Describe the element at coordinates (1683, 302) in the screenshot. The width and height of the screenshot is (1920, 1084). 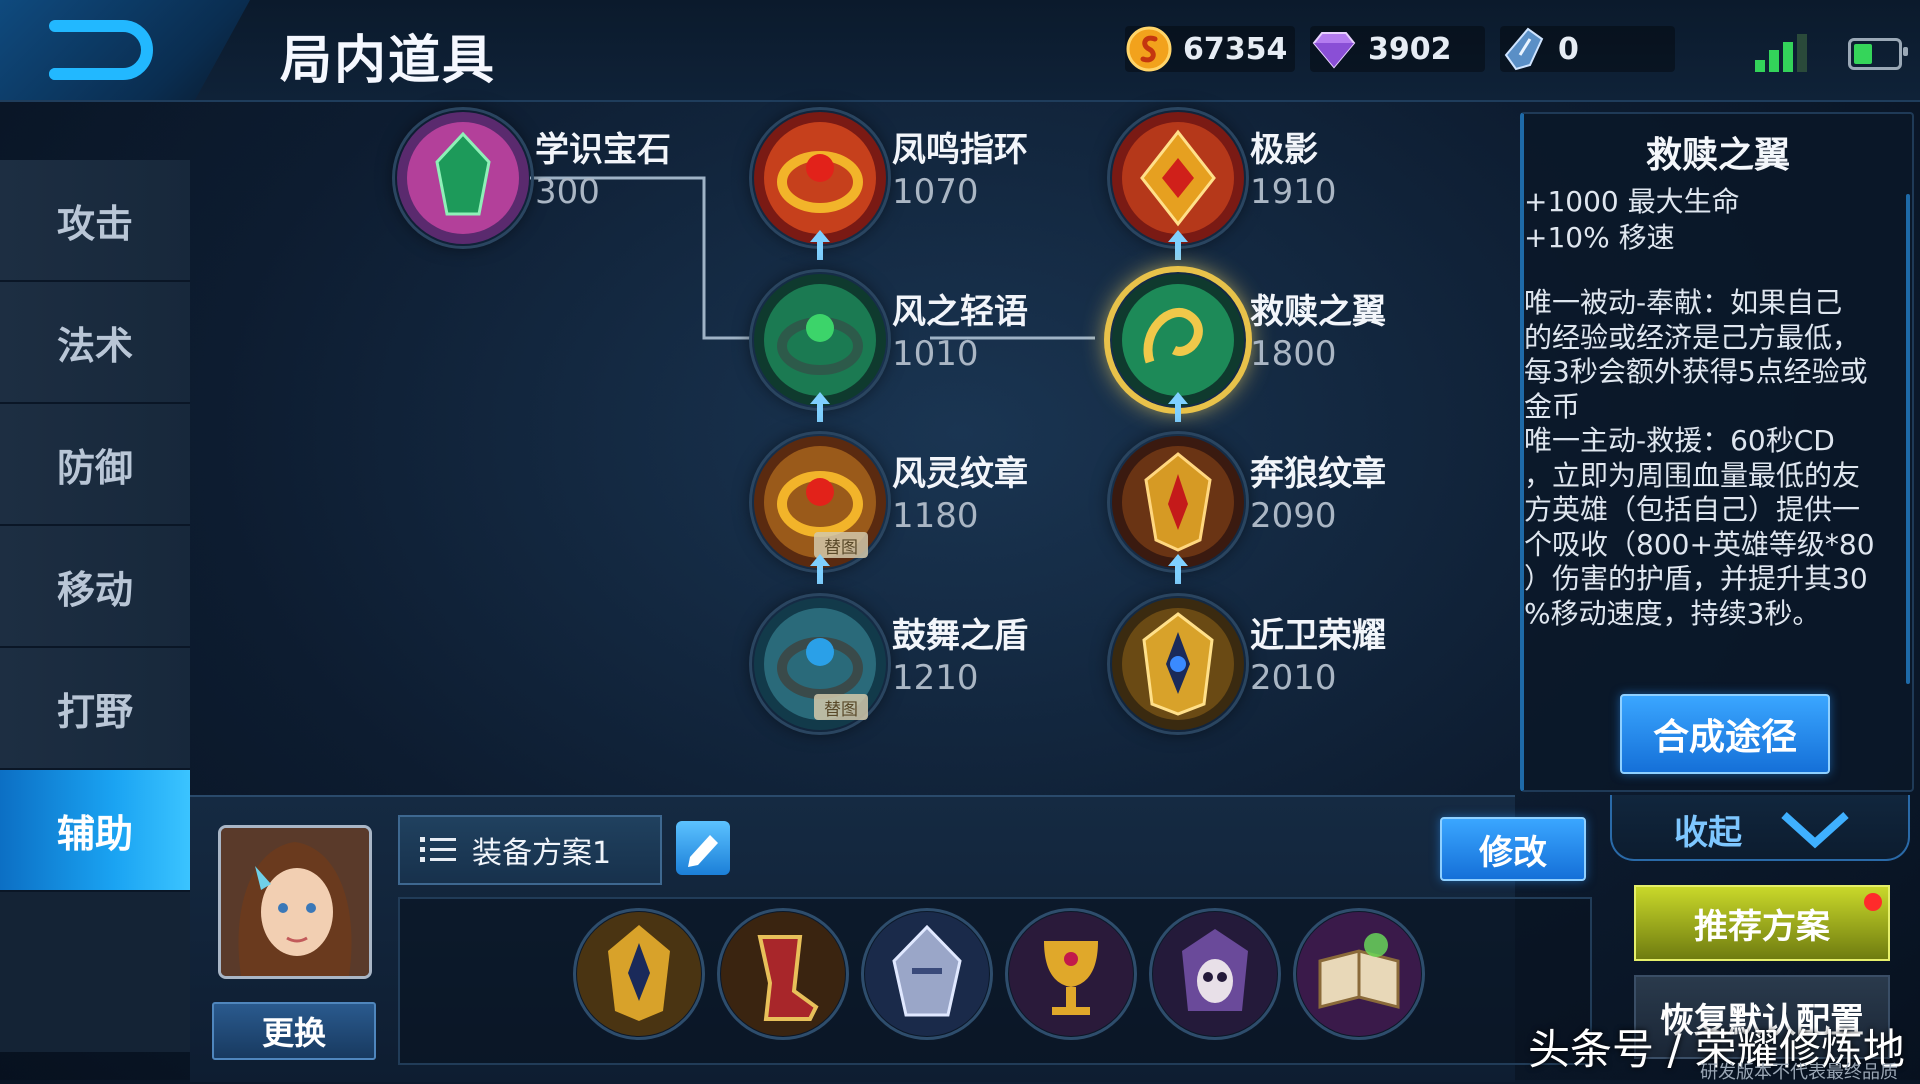
I see `desc-line: 唯一被动-奉献：如果自己` at that location.